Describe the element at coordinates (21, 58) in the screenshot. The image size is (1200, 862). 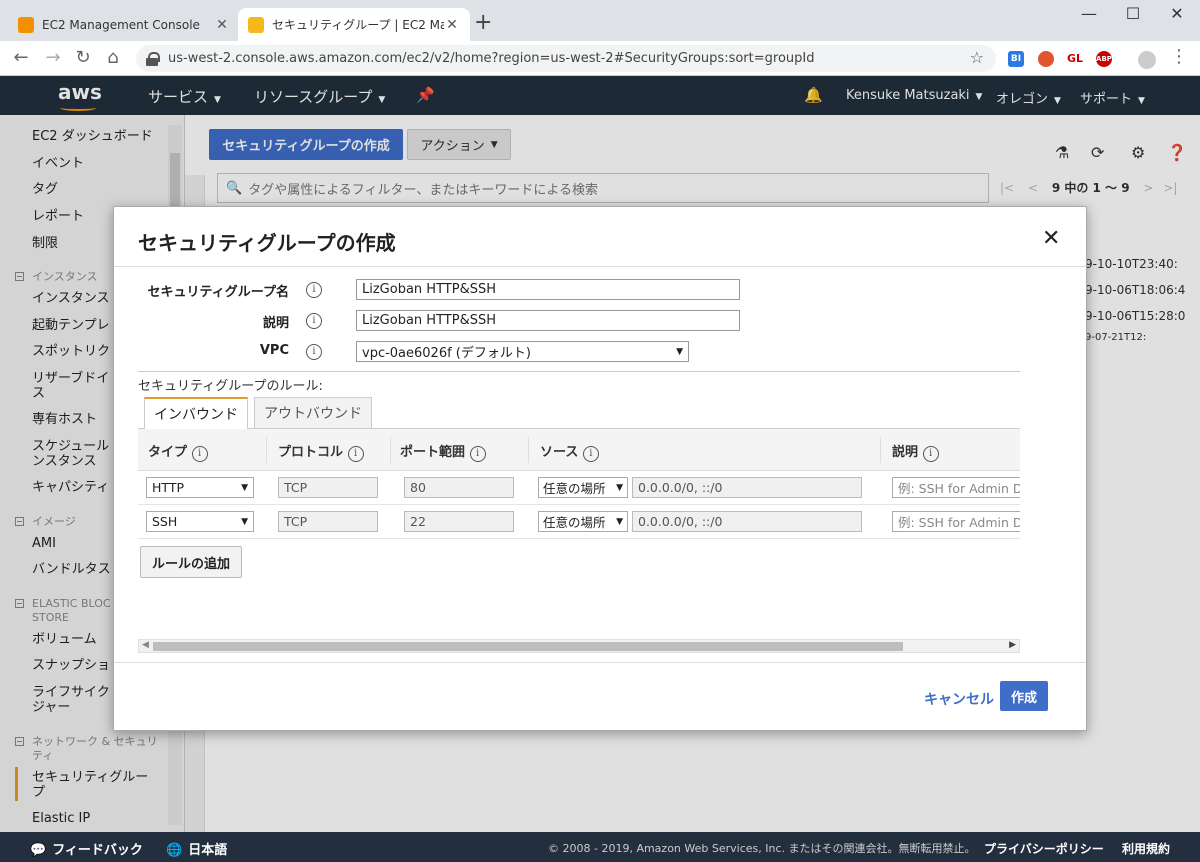
I see `back-icon: ←` at that location.